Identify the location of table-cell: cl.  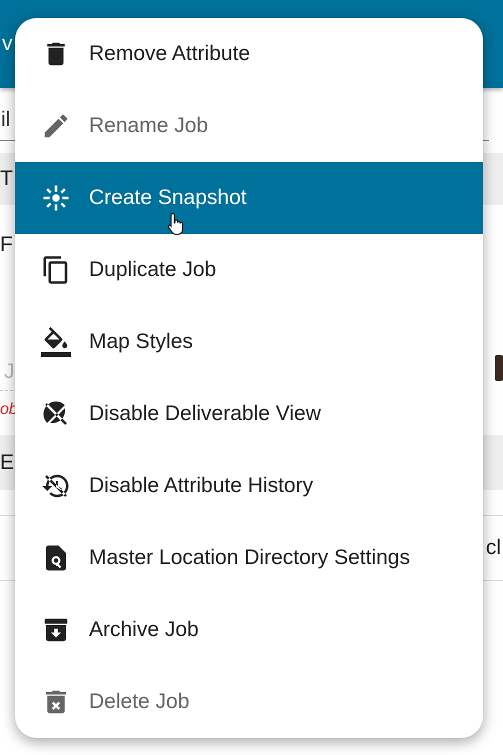
(493, 548).